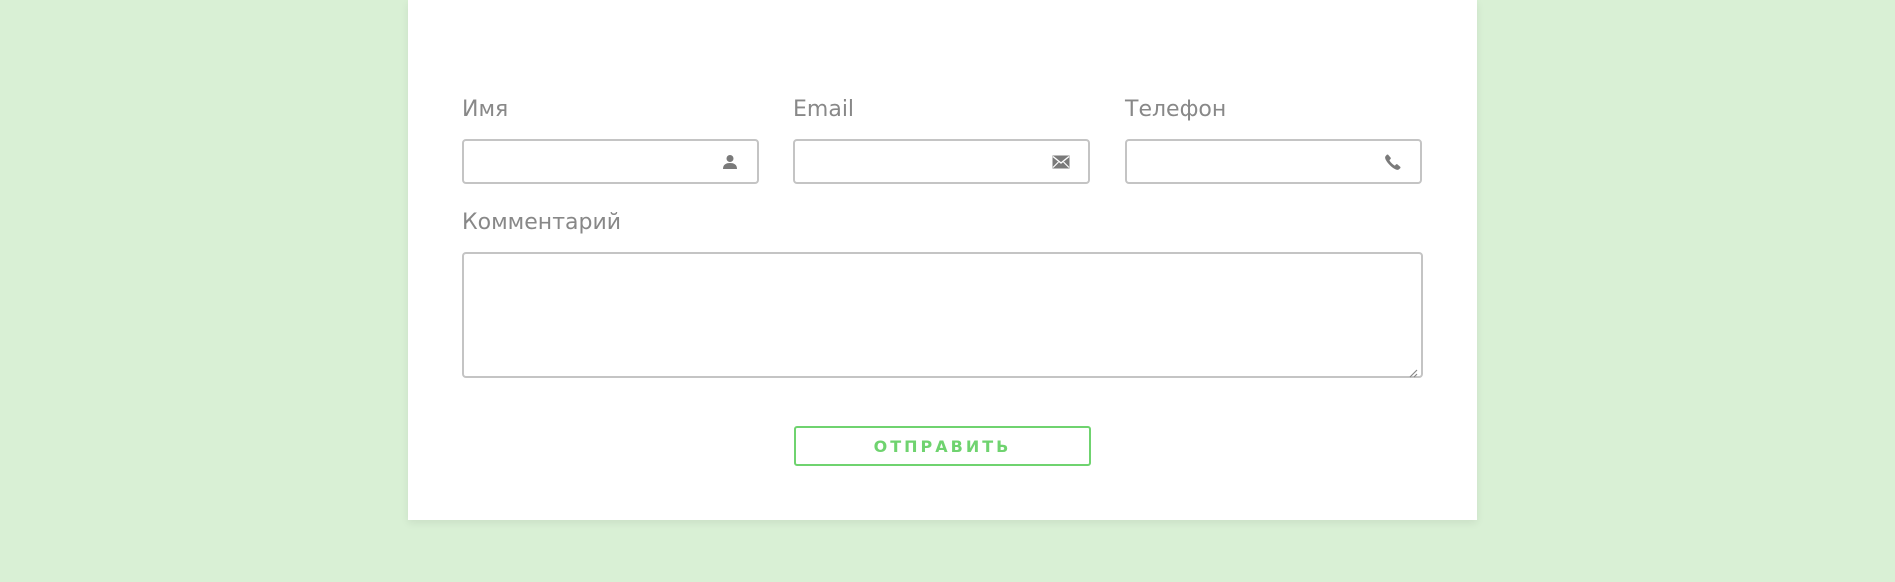 The image size is (1895, 582). I want to click on email-input-wrapper, so click(941, 161).